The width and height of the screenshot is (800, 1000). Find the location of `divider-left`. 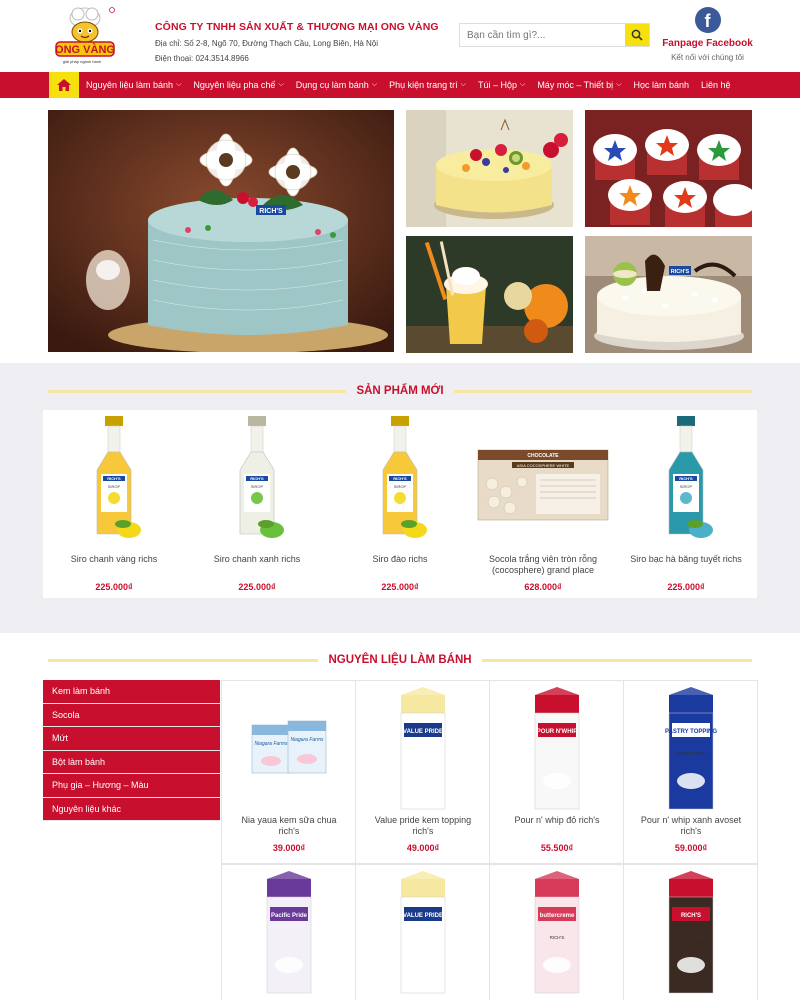

divider-left is located at coordinates (183, 660).